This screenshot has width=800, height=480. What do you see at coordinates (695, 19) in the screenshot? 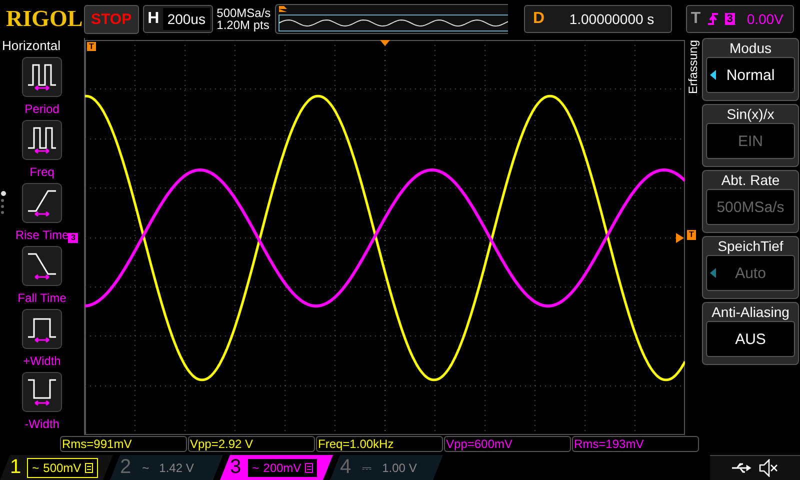
I see `trigger-label: T` at bounding box center [695, 19].